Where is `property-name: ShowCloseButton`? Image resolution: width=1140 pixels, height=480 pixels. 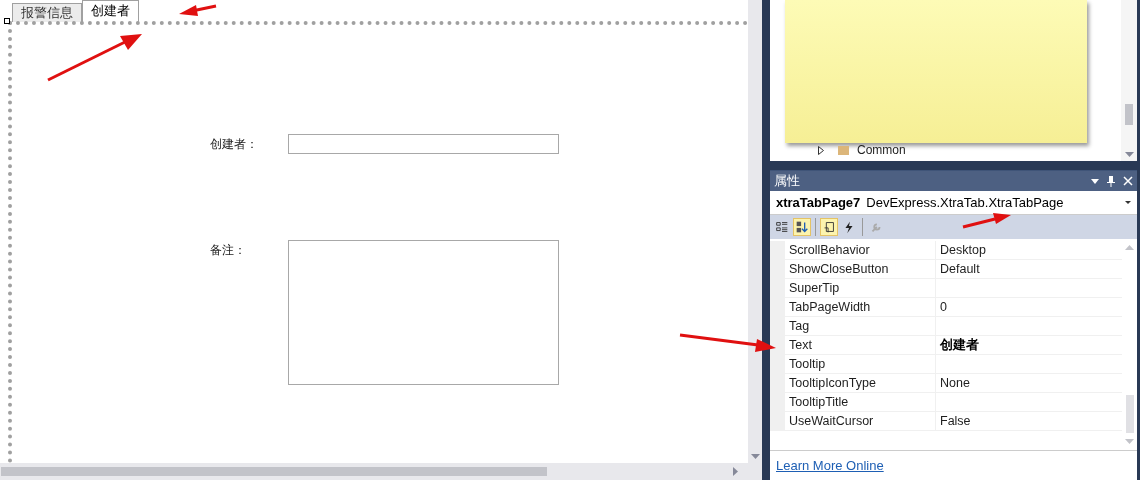
property-name: ShowCloseButton is located at coordinates (860, 269).